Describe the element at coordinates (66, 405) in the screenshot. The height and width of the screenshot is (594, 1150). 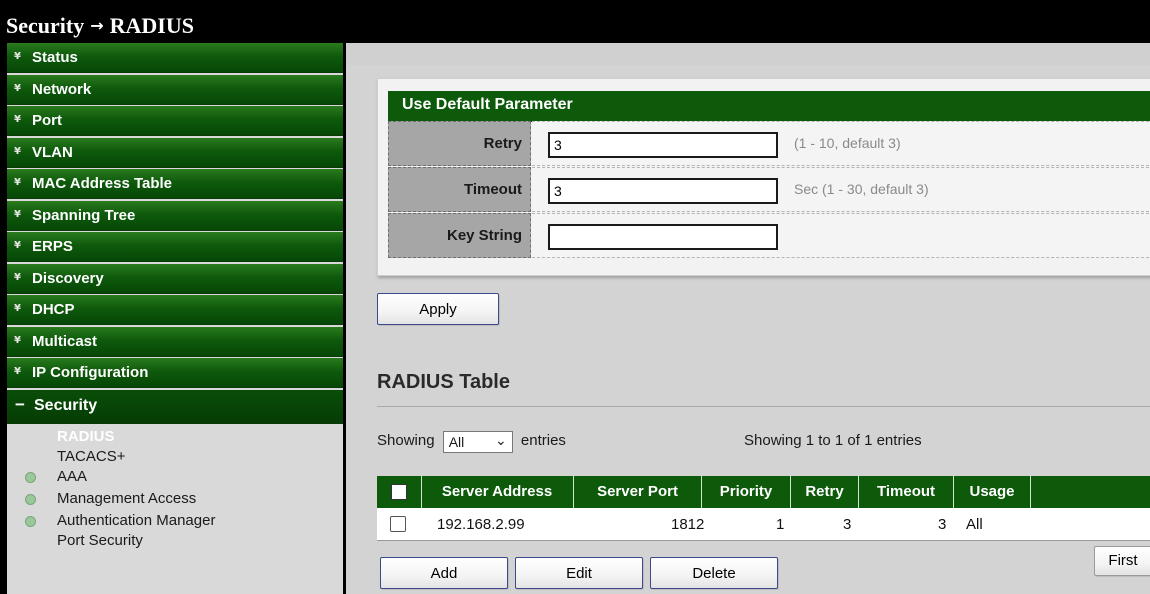
I see `sidebar-item-label: Security` at that location.